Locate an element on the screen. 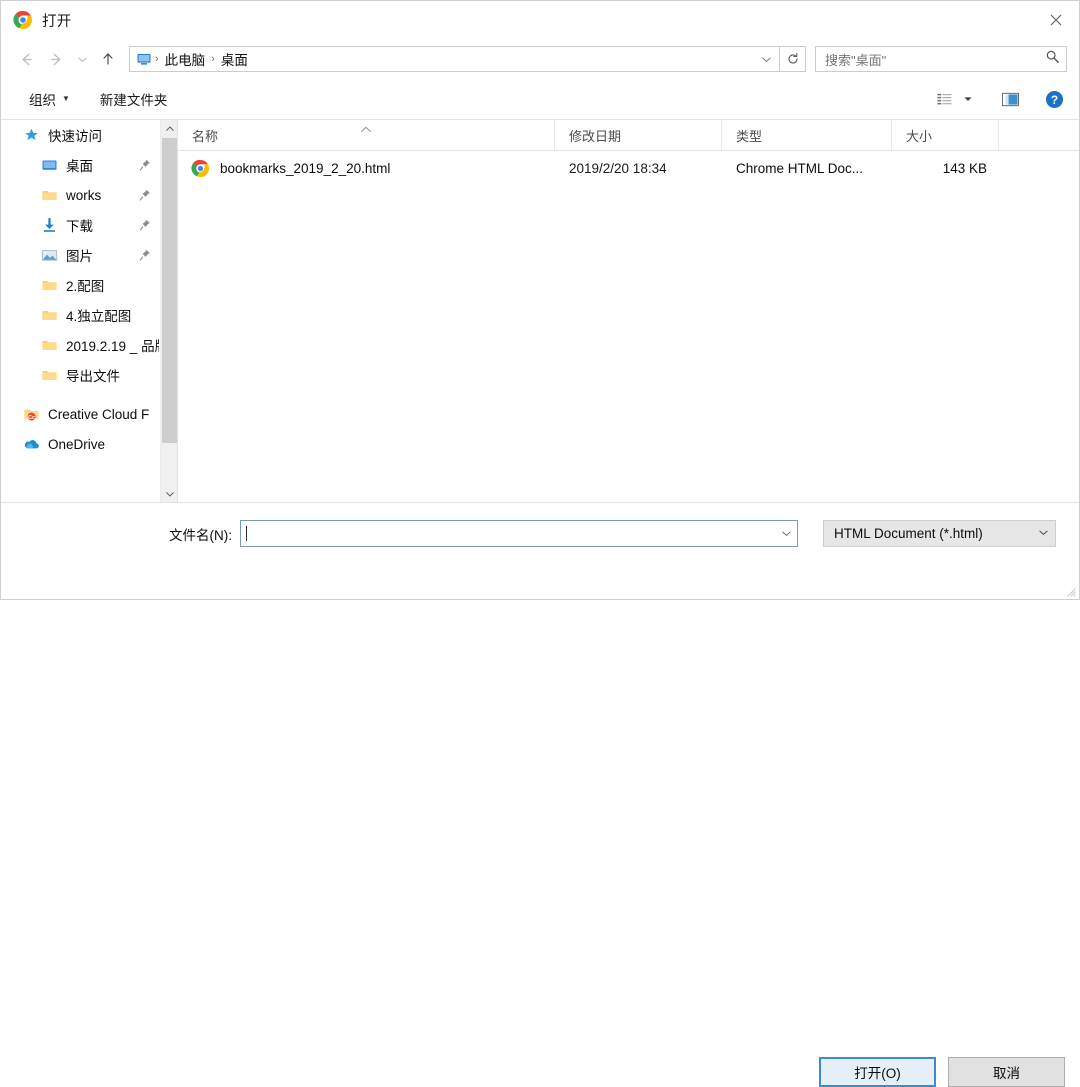 This screenshot has height=1087, width=1080. sidebar-item-quick-access: 快速访问 is located at coordinates (80, 135).